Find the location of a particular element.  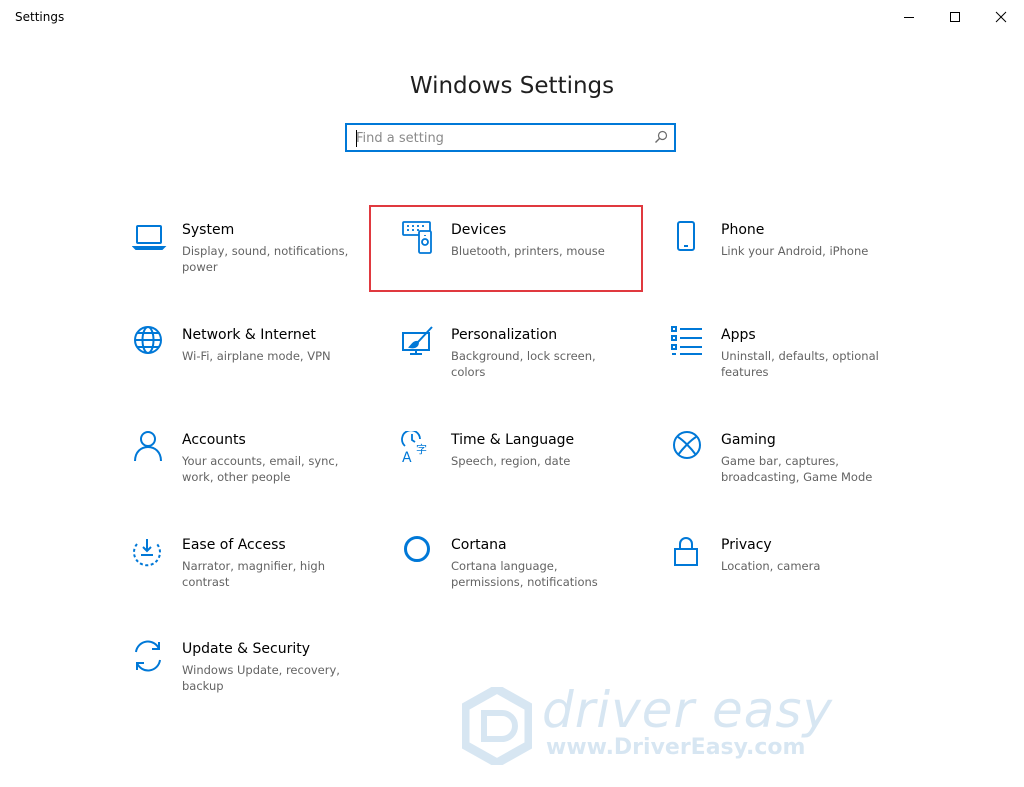

text-caret is located at coordinates (356, 138).